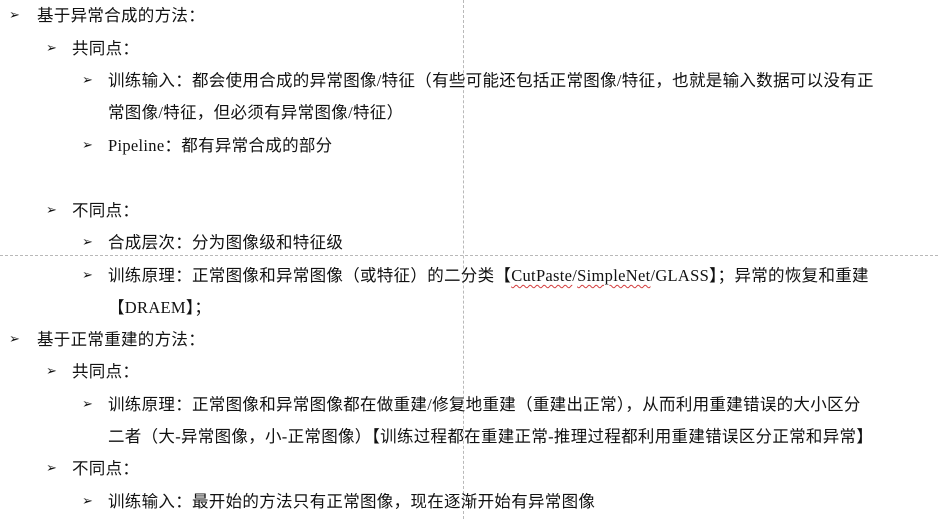 Image resolution: width=938 pixels, height=519 pixels. I want to click on item-text-prefix: 训练原理：正常图像和异常图像（或特征）的二分类【, so click(310, 275).